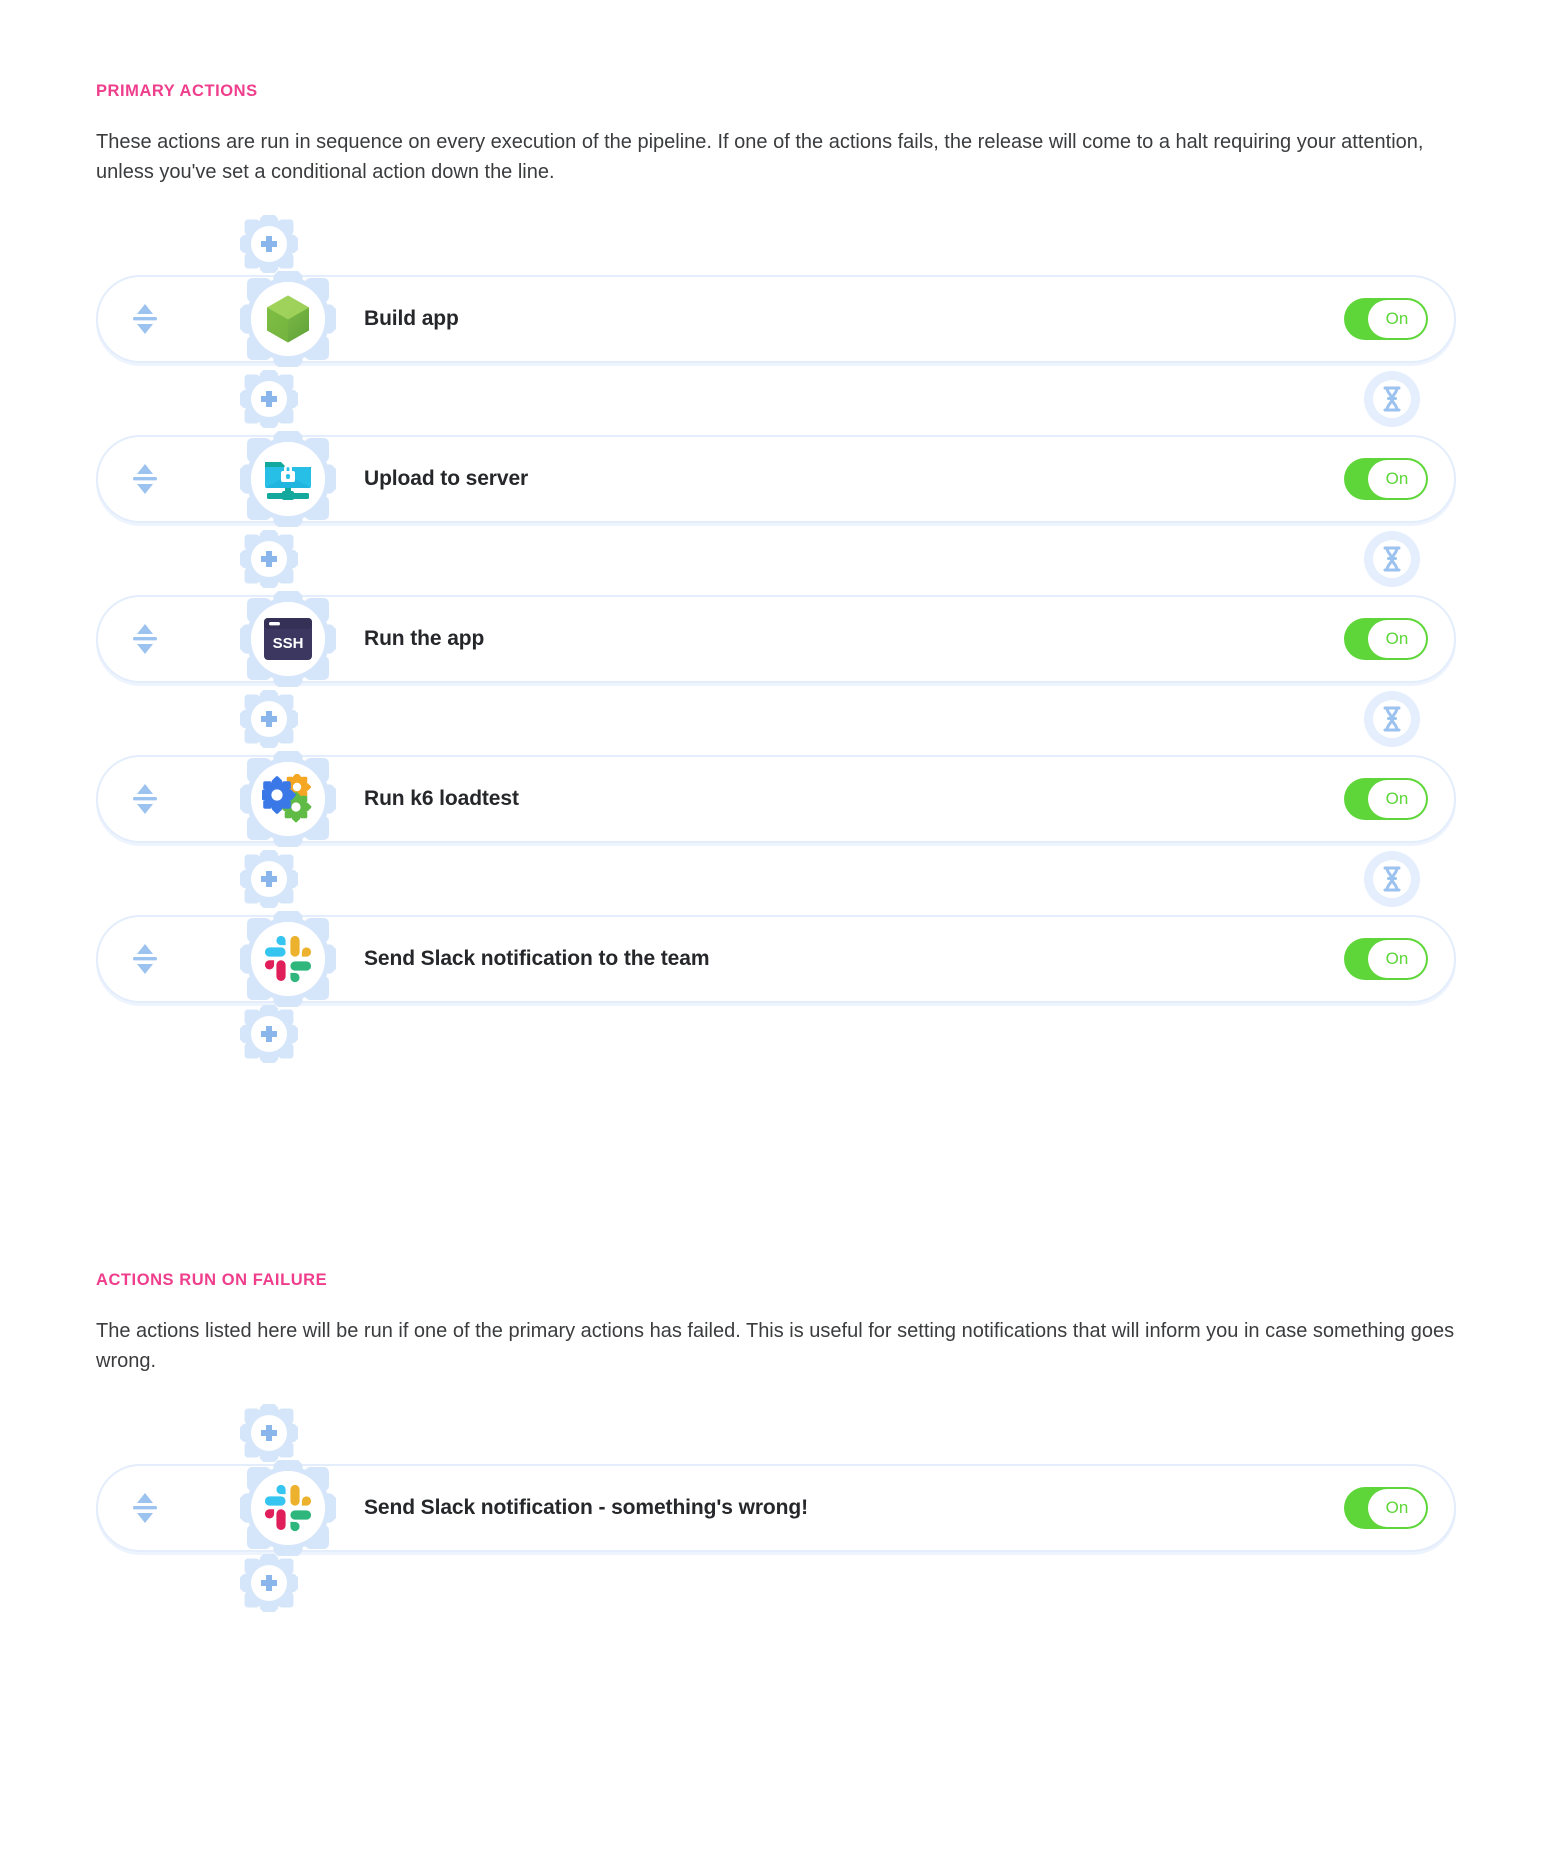 The width and height of the screenshot is (1552, 1874). I want to click on action-label: Build app, so click(411, 319).